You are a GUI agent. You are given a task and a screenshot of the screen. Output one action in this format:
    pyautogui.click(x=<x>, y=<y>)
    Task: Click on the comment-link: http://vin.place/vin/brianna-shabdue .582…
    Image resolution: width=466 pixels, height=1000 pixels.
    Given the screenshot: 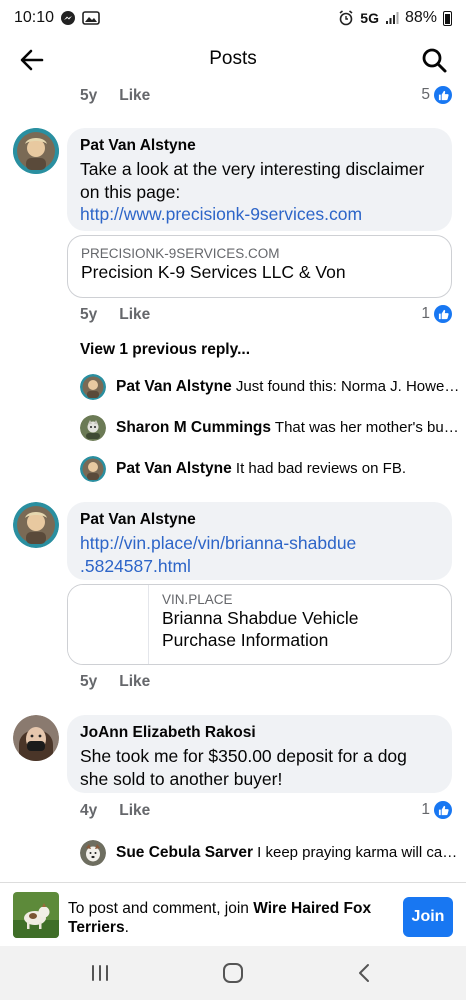 What is the action you would take?
    pyautogui.click(x=260, y=554)
    